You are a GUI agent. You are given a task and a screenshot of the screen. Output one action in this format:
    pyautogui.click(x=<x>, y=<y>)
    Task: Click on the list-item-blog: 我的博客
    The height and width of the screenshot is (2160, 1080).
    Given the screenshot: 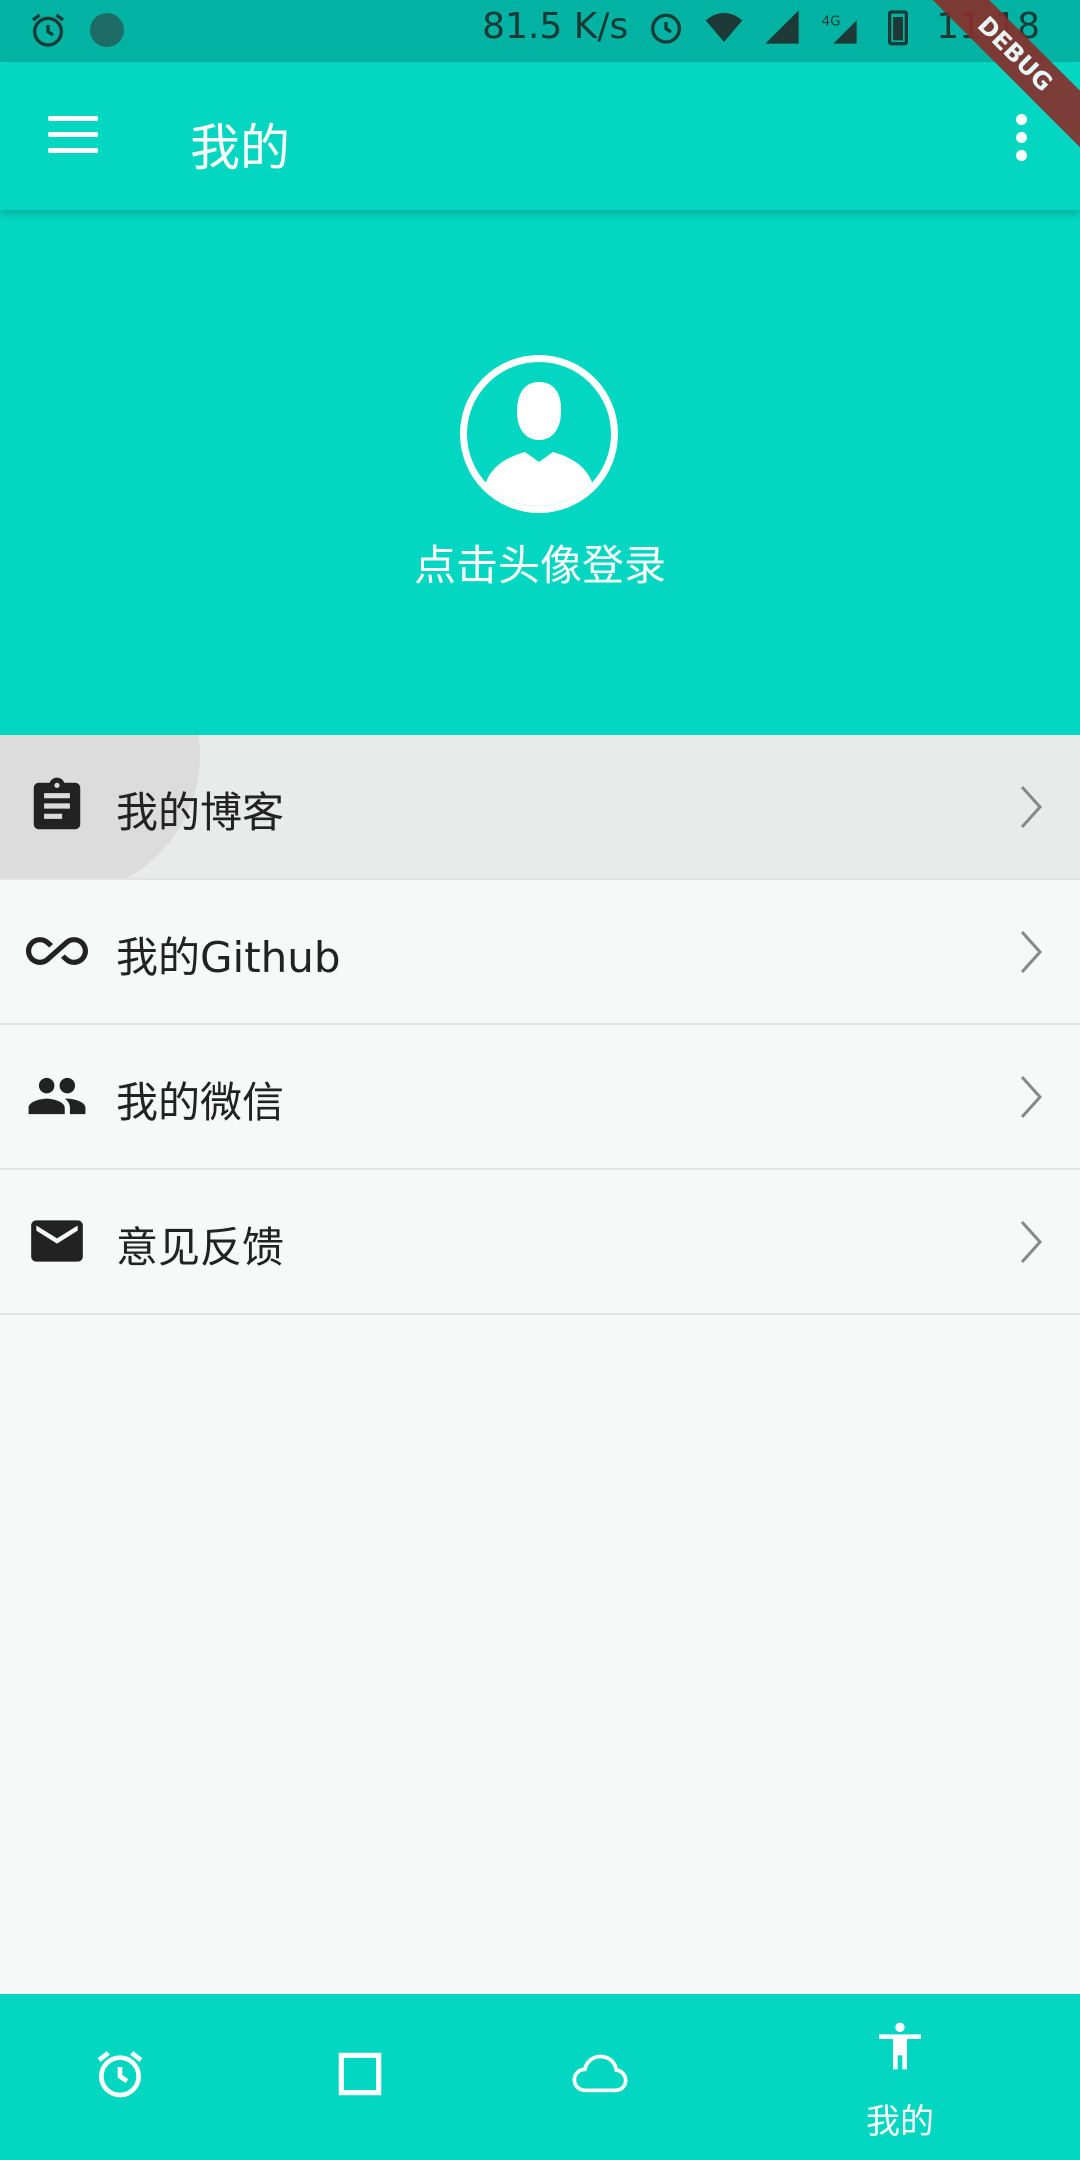 What is the action you would take?
    pyautogui.click(x=540, y=807)
    